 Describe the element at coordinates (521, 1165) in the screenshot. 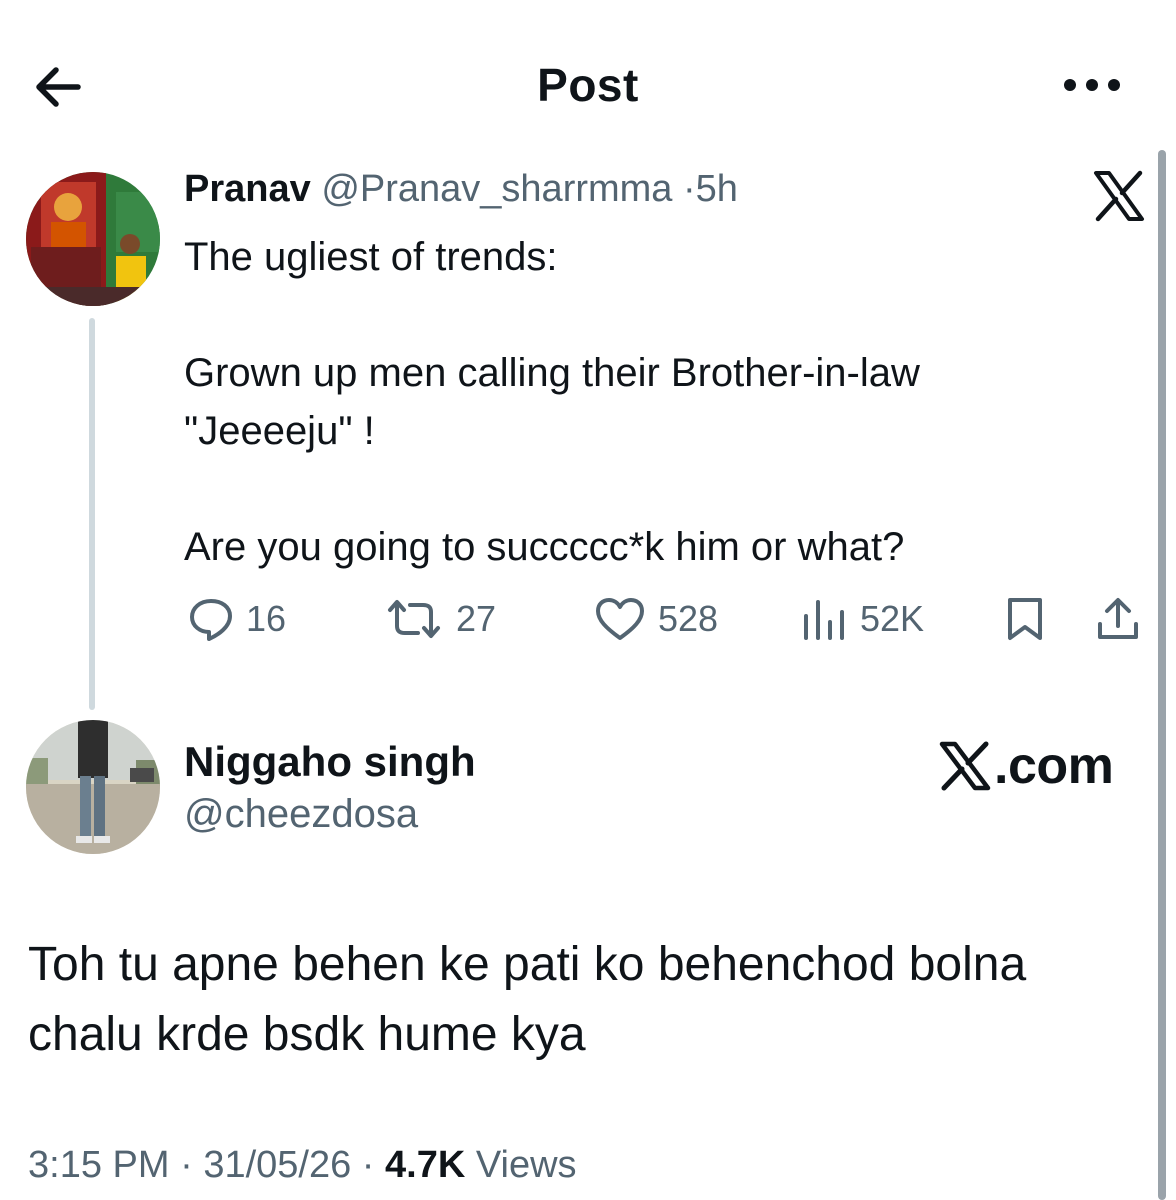

I see `post-views-label: Views` at that location.